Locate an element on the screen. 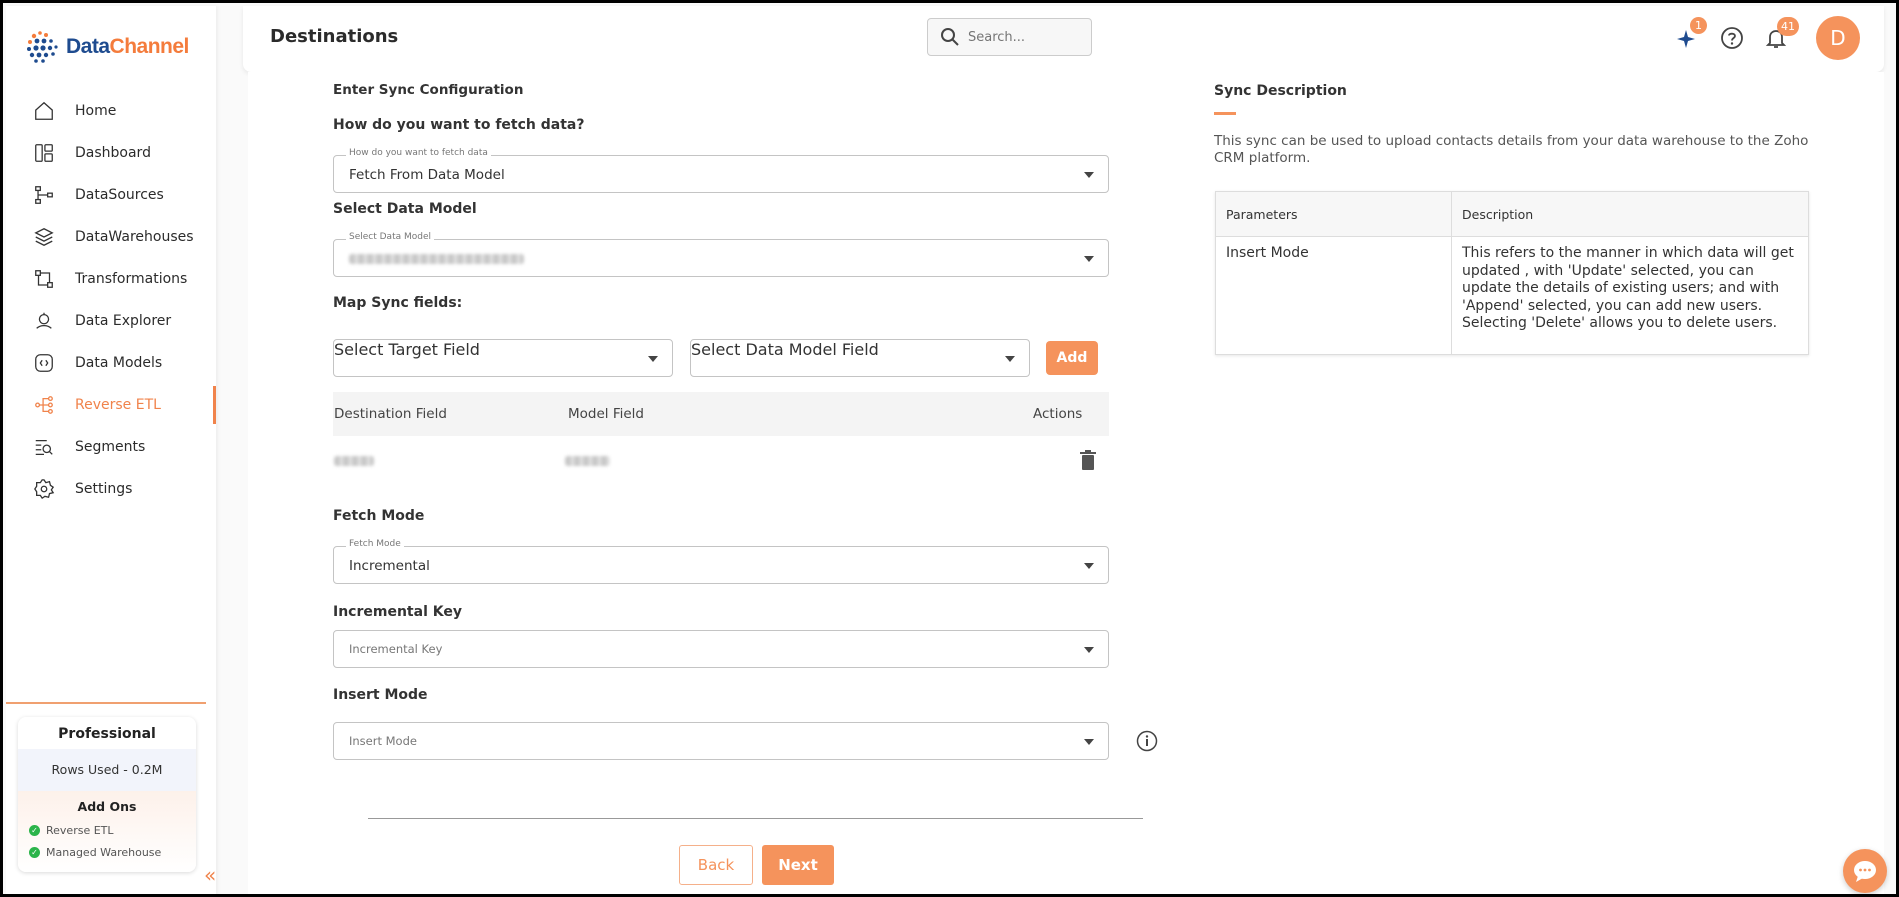 The height and width of the screenshot is (897, 1899). fetch-question-label: How do you want to fetch data? is located at coordinates (459, 125).